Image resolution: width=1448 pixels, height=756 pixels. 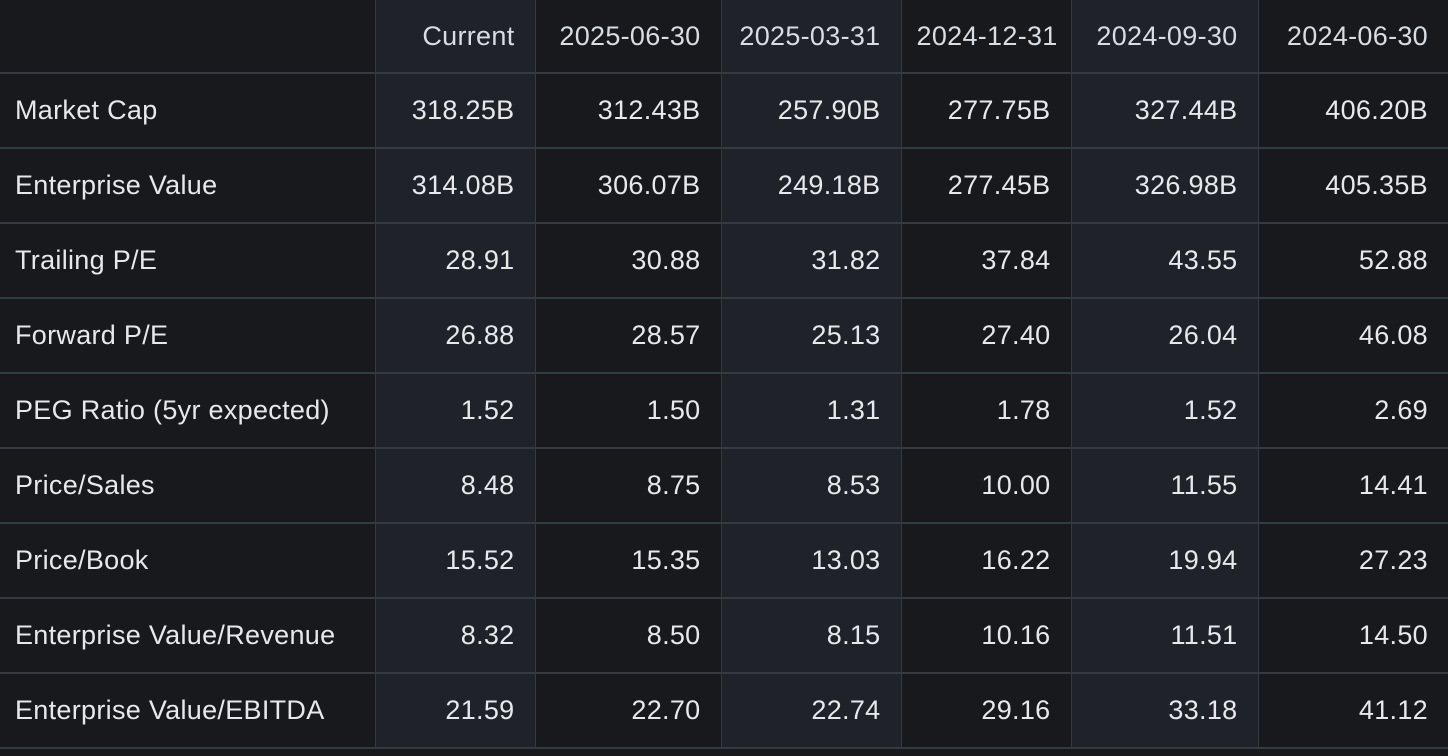 I want to click on value-cell-2025-06-30: 22.70, so click(x=628, y=711).